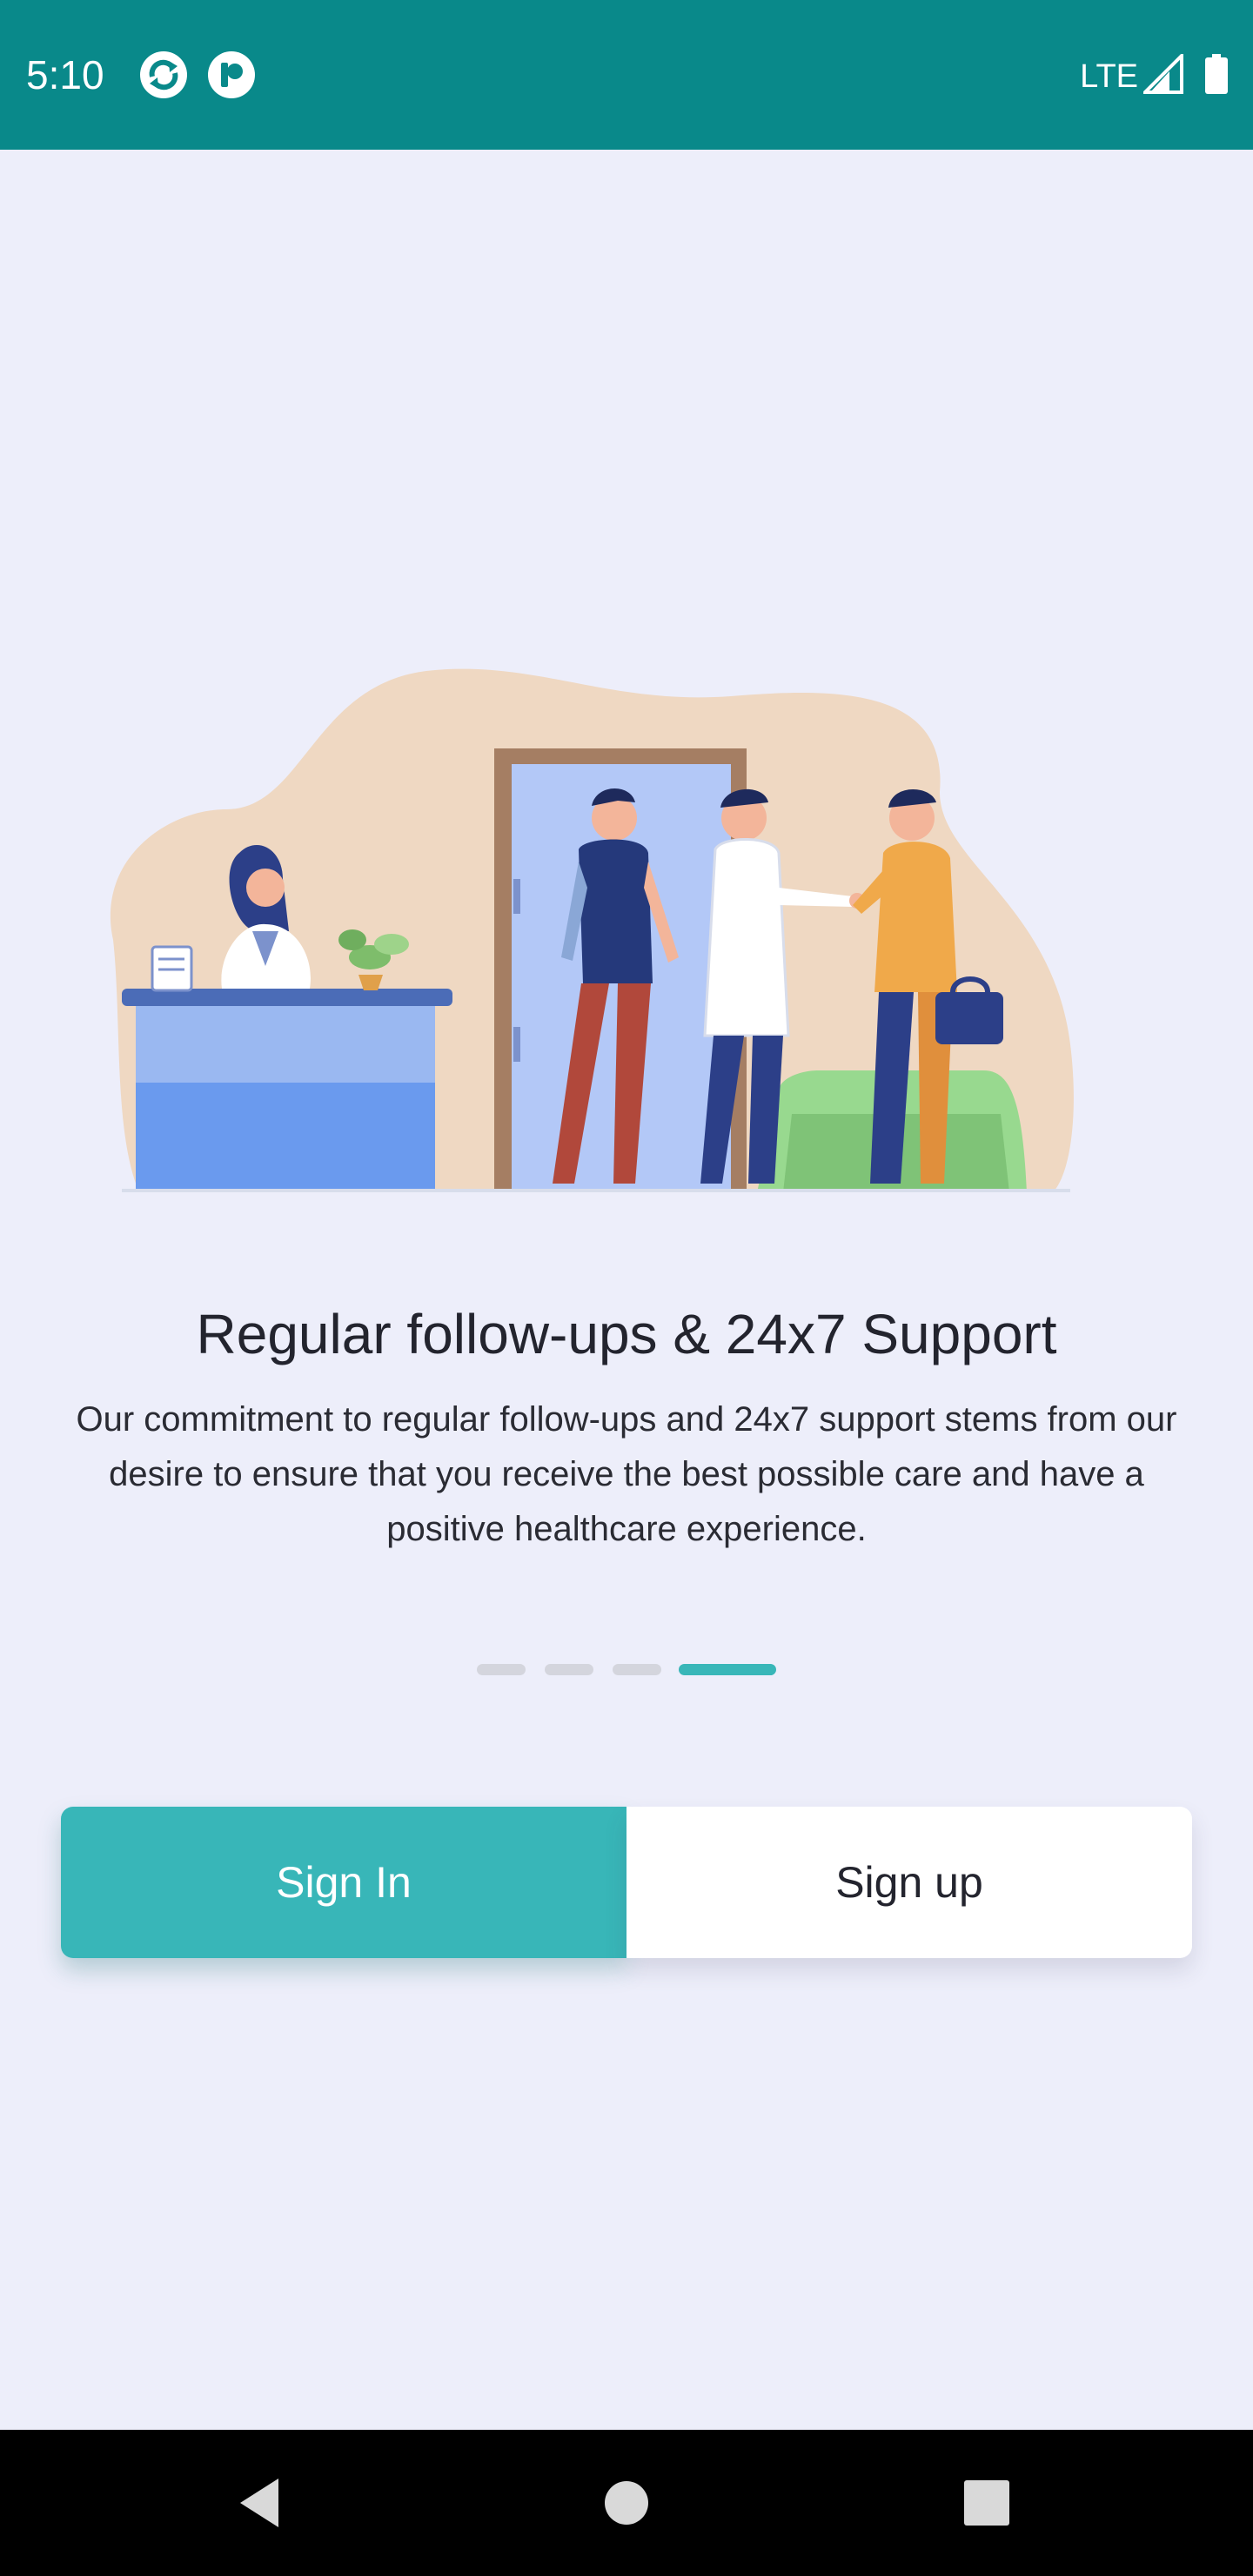  I want to click on recents-icon, so click(986, 2503).